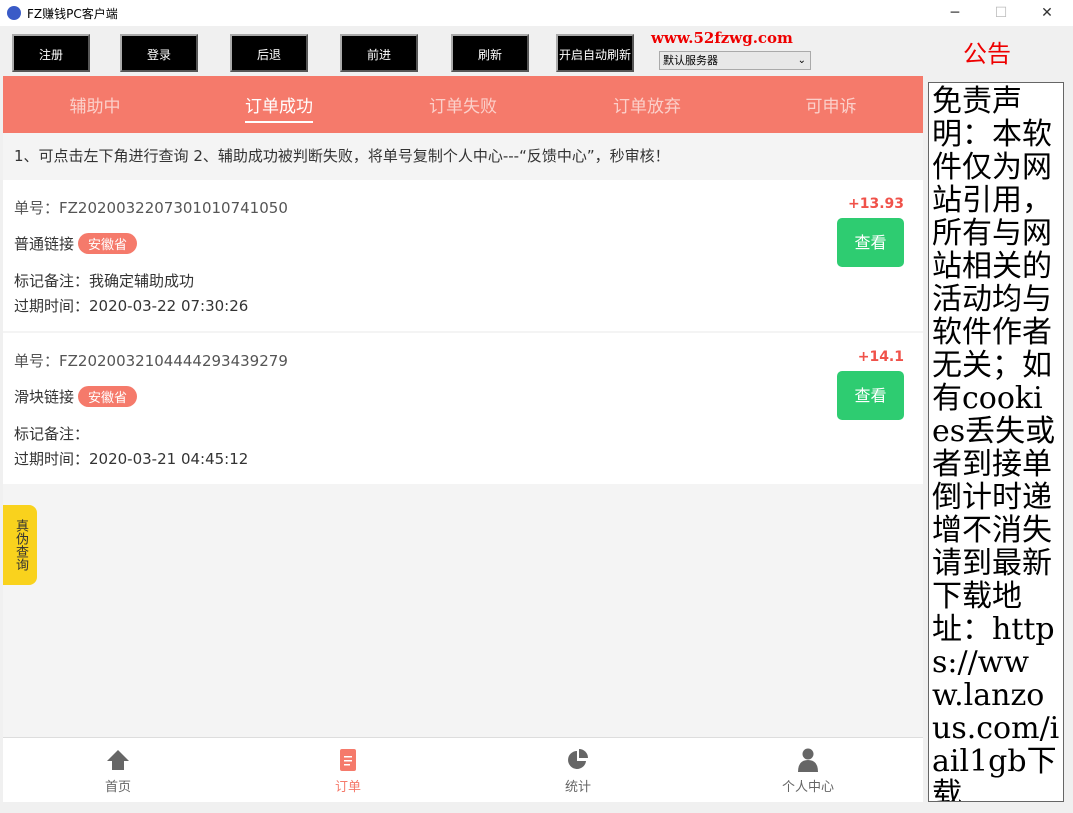 Image resolution: width=1073 pixels, height=813 pixels. Describe the element at coordinates (735, 60) in the screenshot. I see `server-select: 默认服务器 ⌄` at that location.